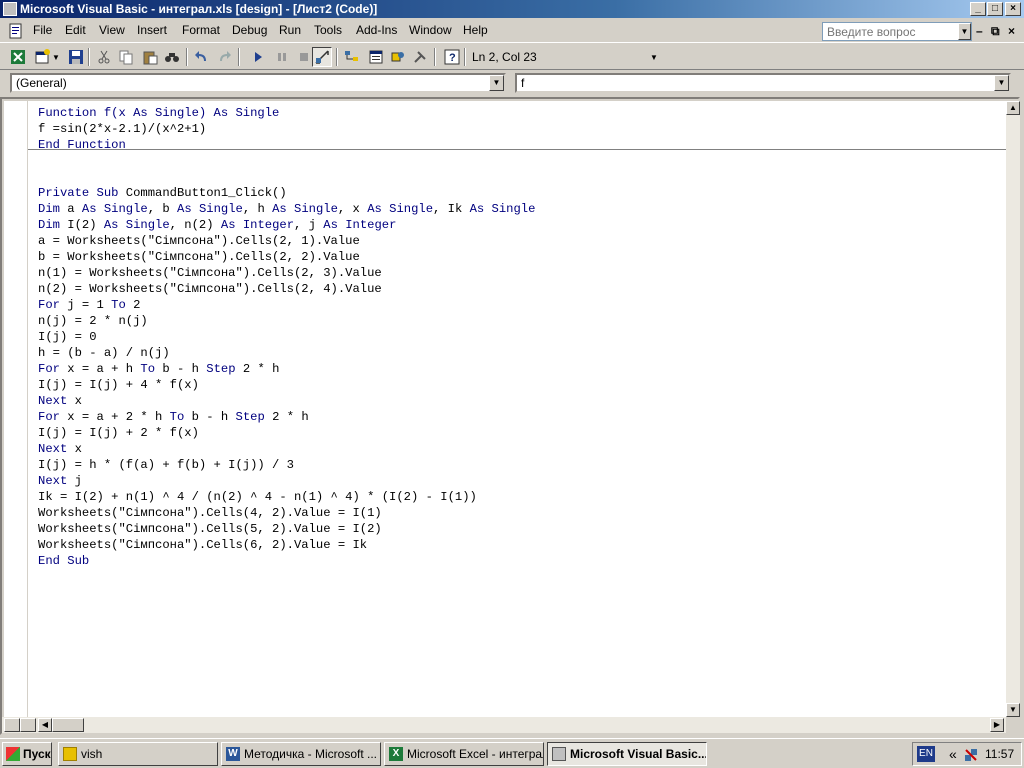 The height and width of the screenshot is (768, 1024). I want to click on network-icon, so click(971, 755).